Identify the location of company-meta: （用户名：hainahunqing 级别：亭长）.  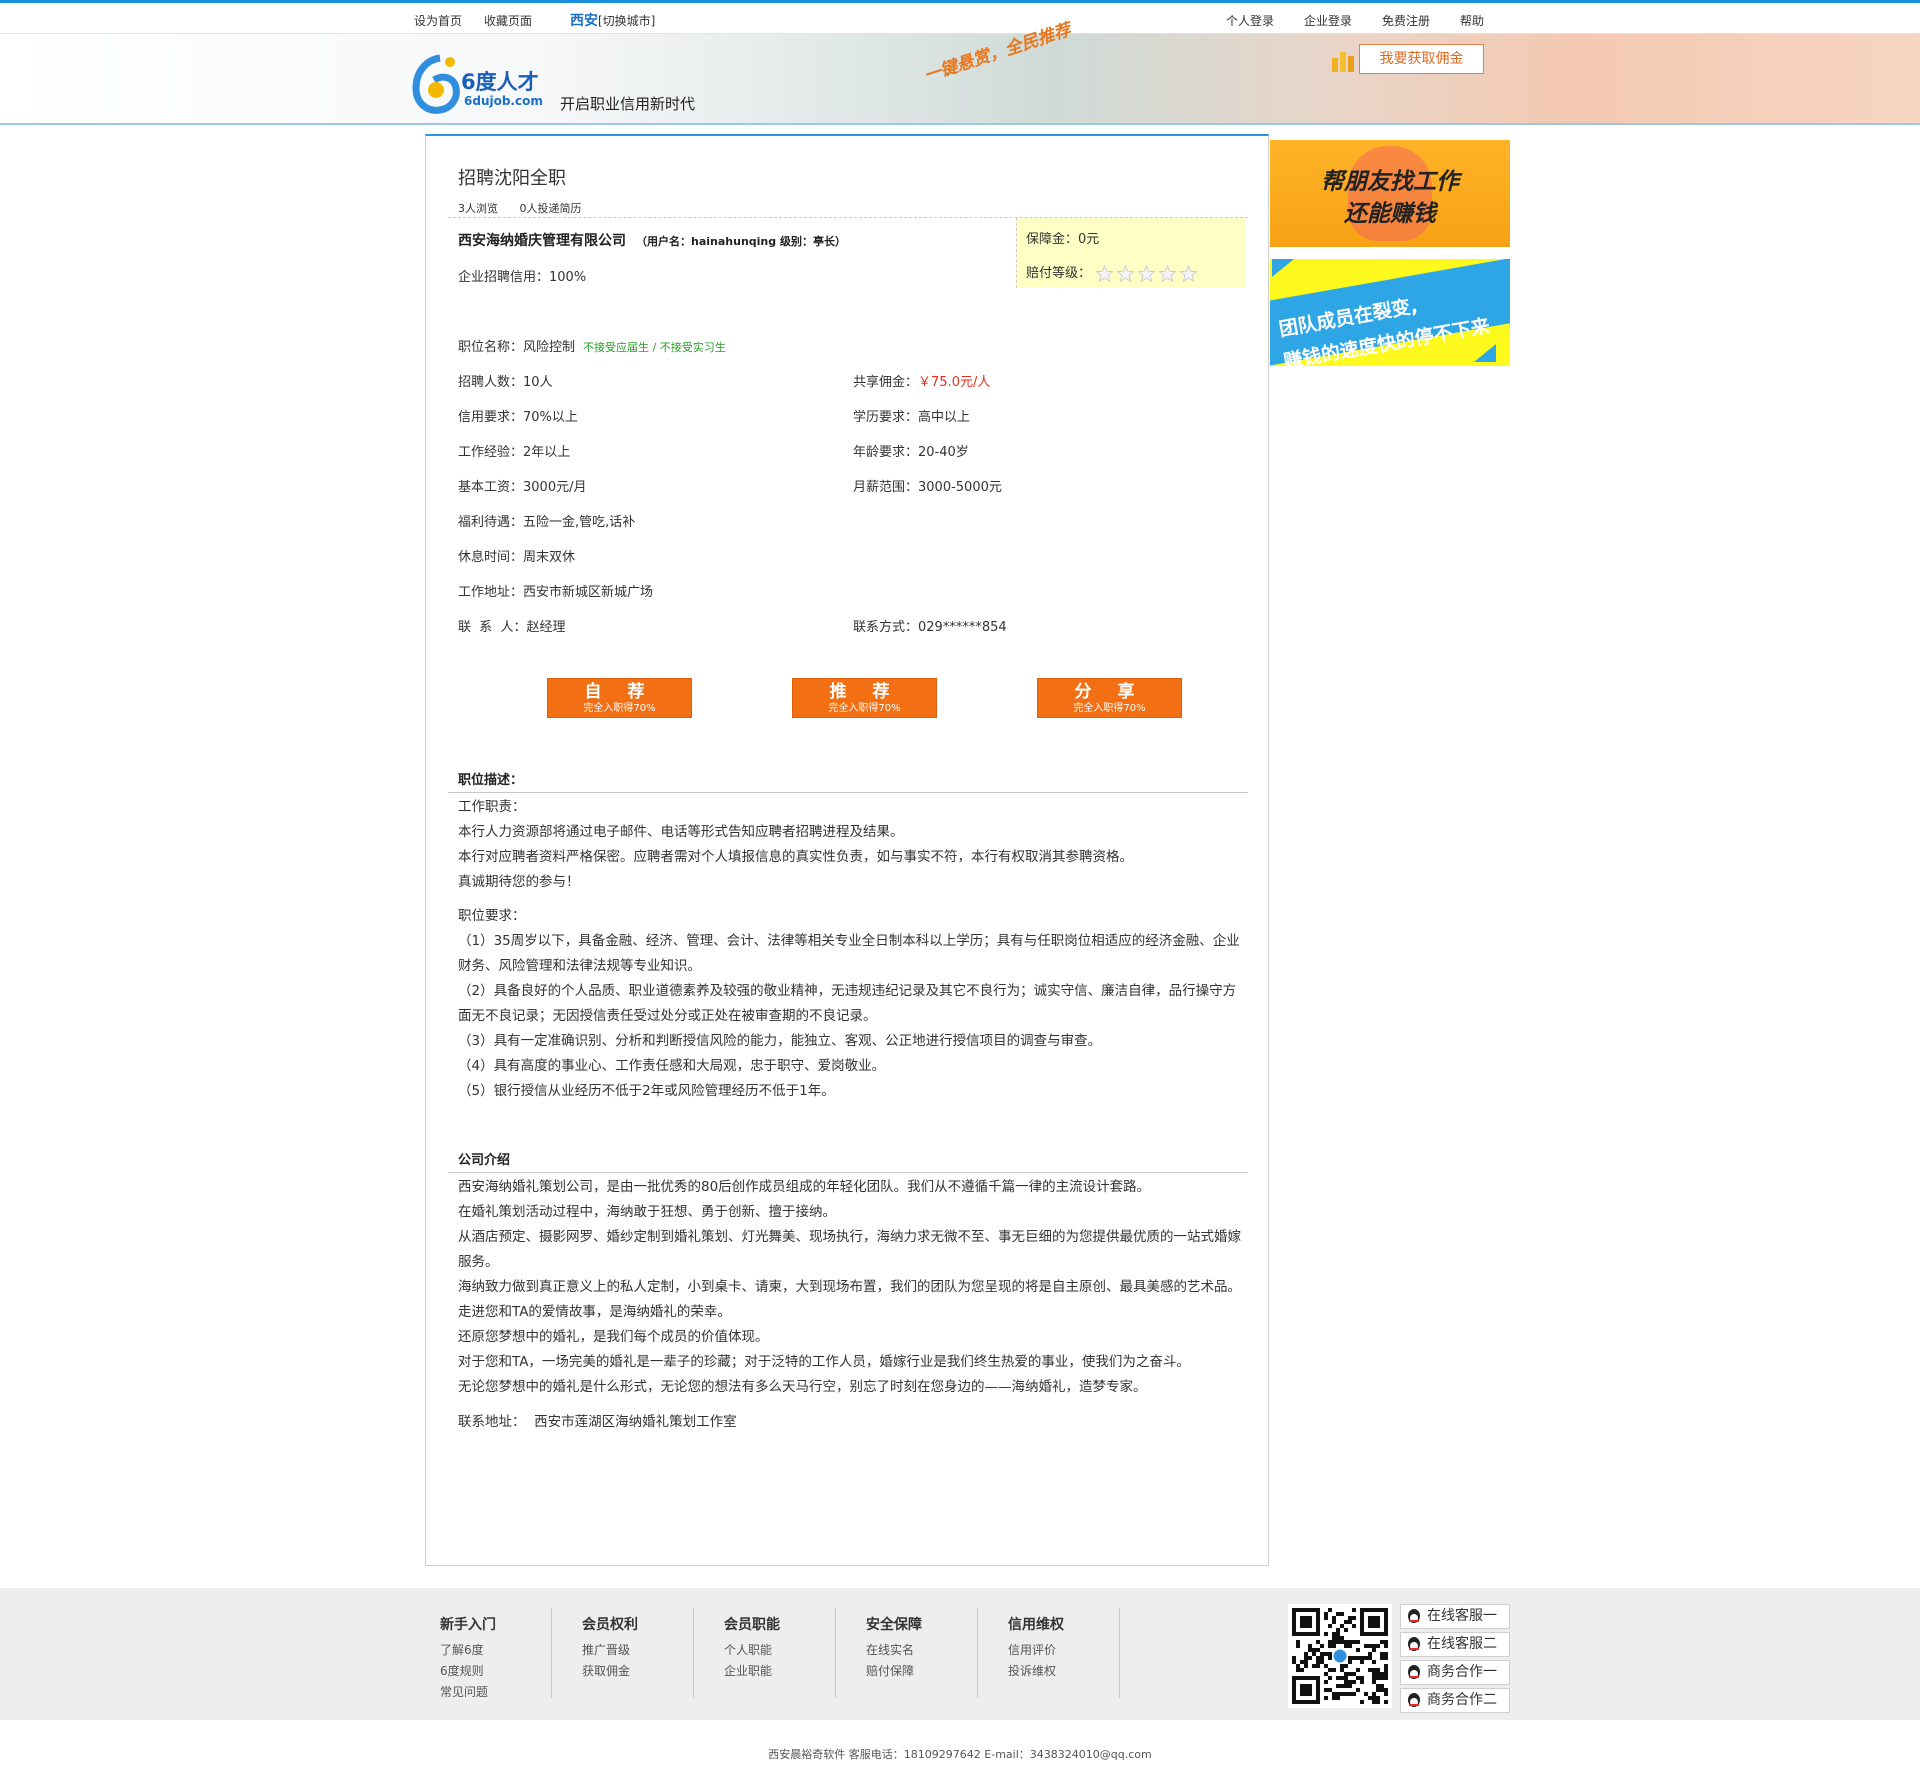
(741, 241).